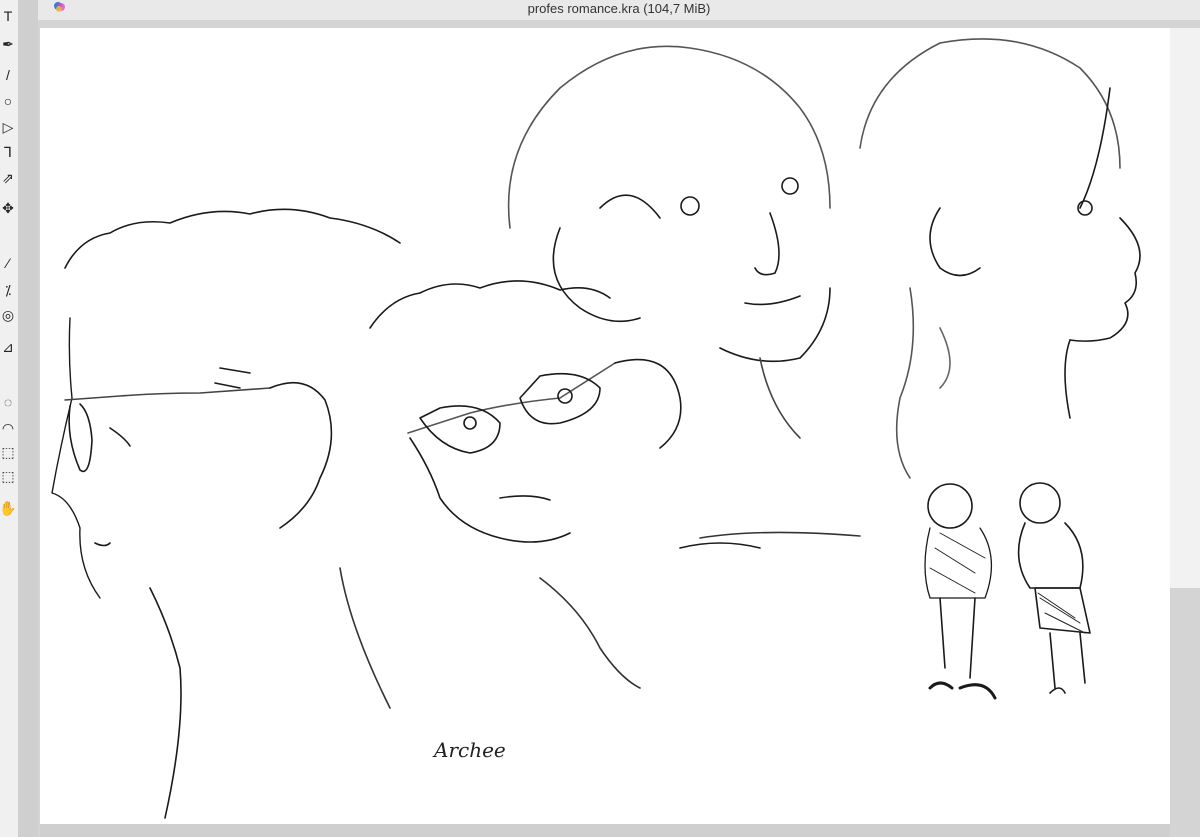  What do you see at coordinates (8, 263) in the screenshot?
I see `color-picker-icon: ⁄` at bounding box center [8, 263].